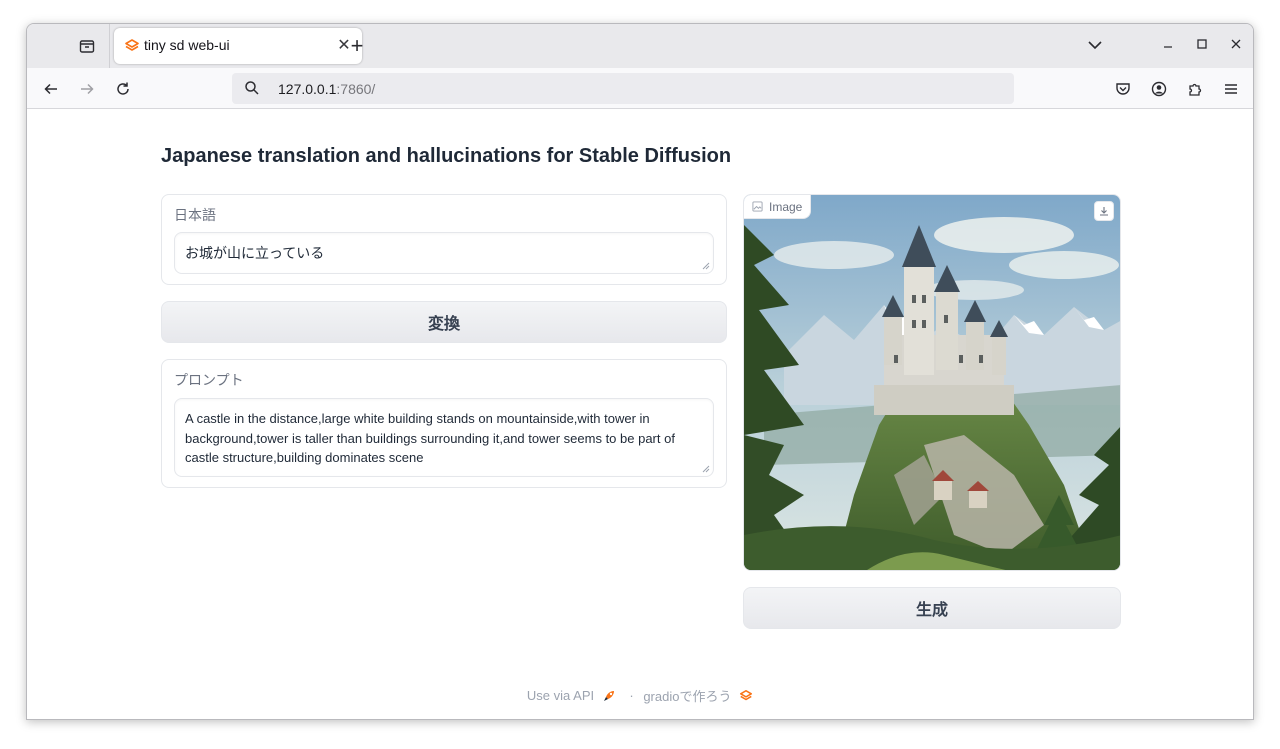 The height and width of the screenshot is (749, 1280). I want to click on account-icon, so click(1159, 89).